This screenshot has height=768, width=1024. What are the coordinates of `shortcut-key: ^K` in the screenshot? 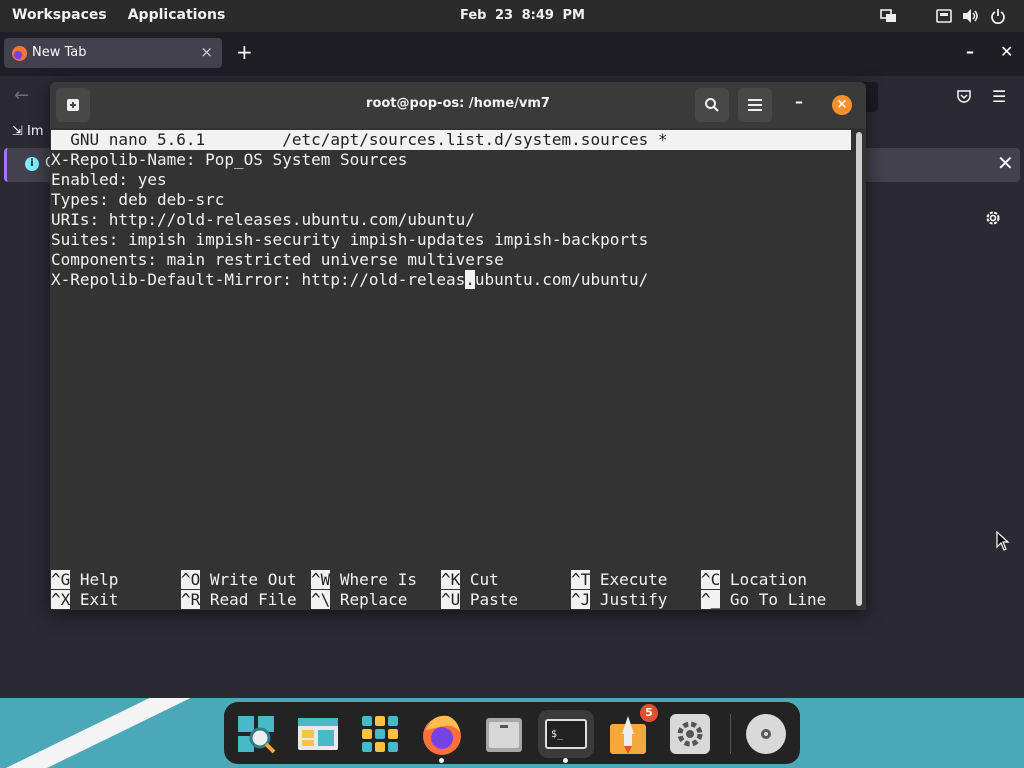 It's located at (451, 579).